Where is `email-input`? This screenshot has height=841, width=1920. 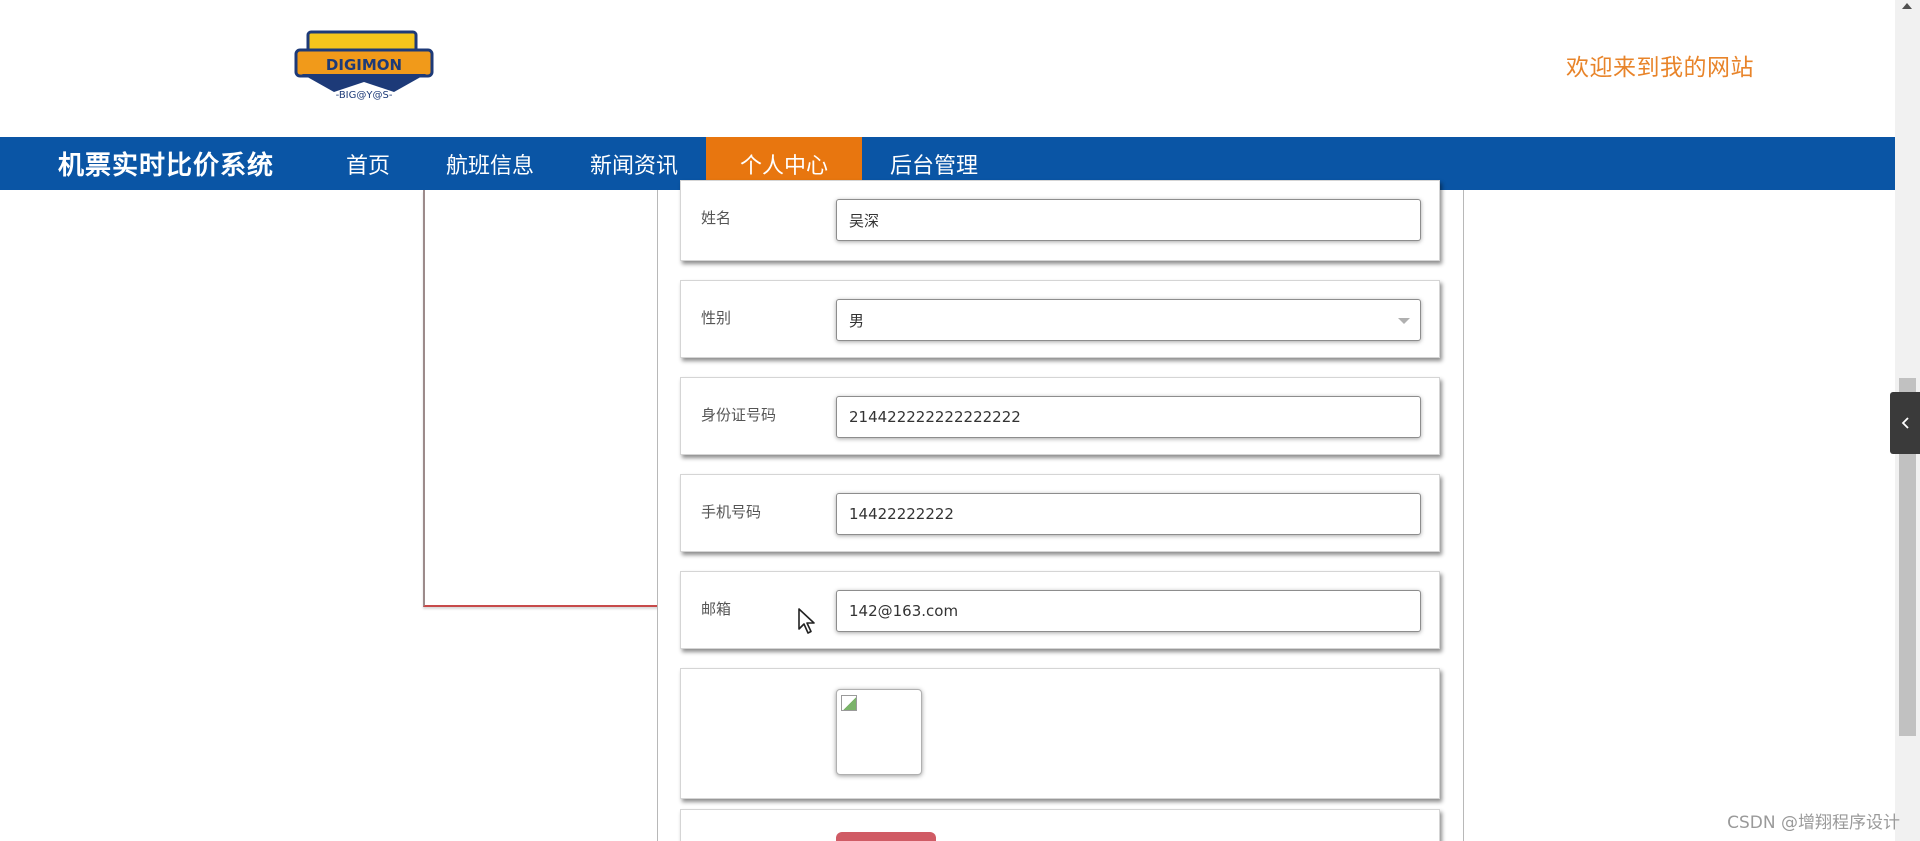 email-input is located at coordinates (1128, 611).